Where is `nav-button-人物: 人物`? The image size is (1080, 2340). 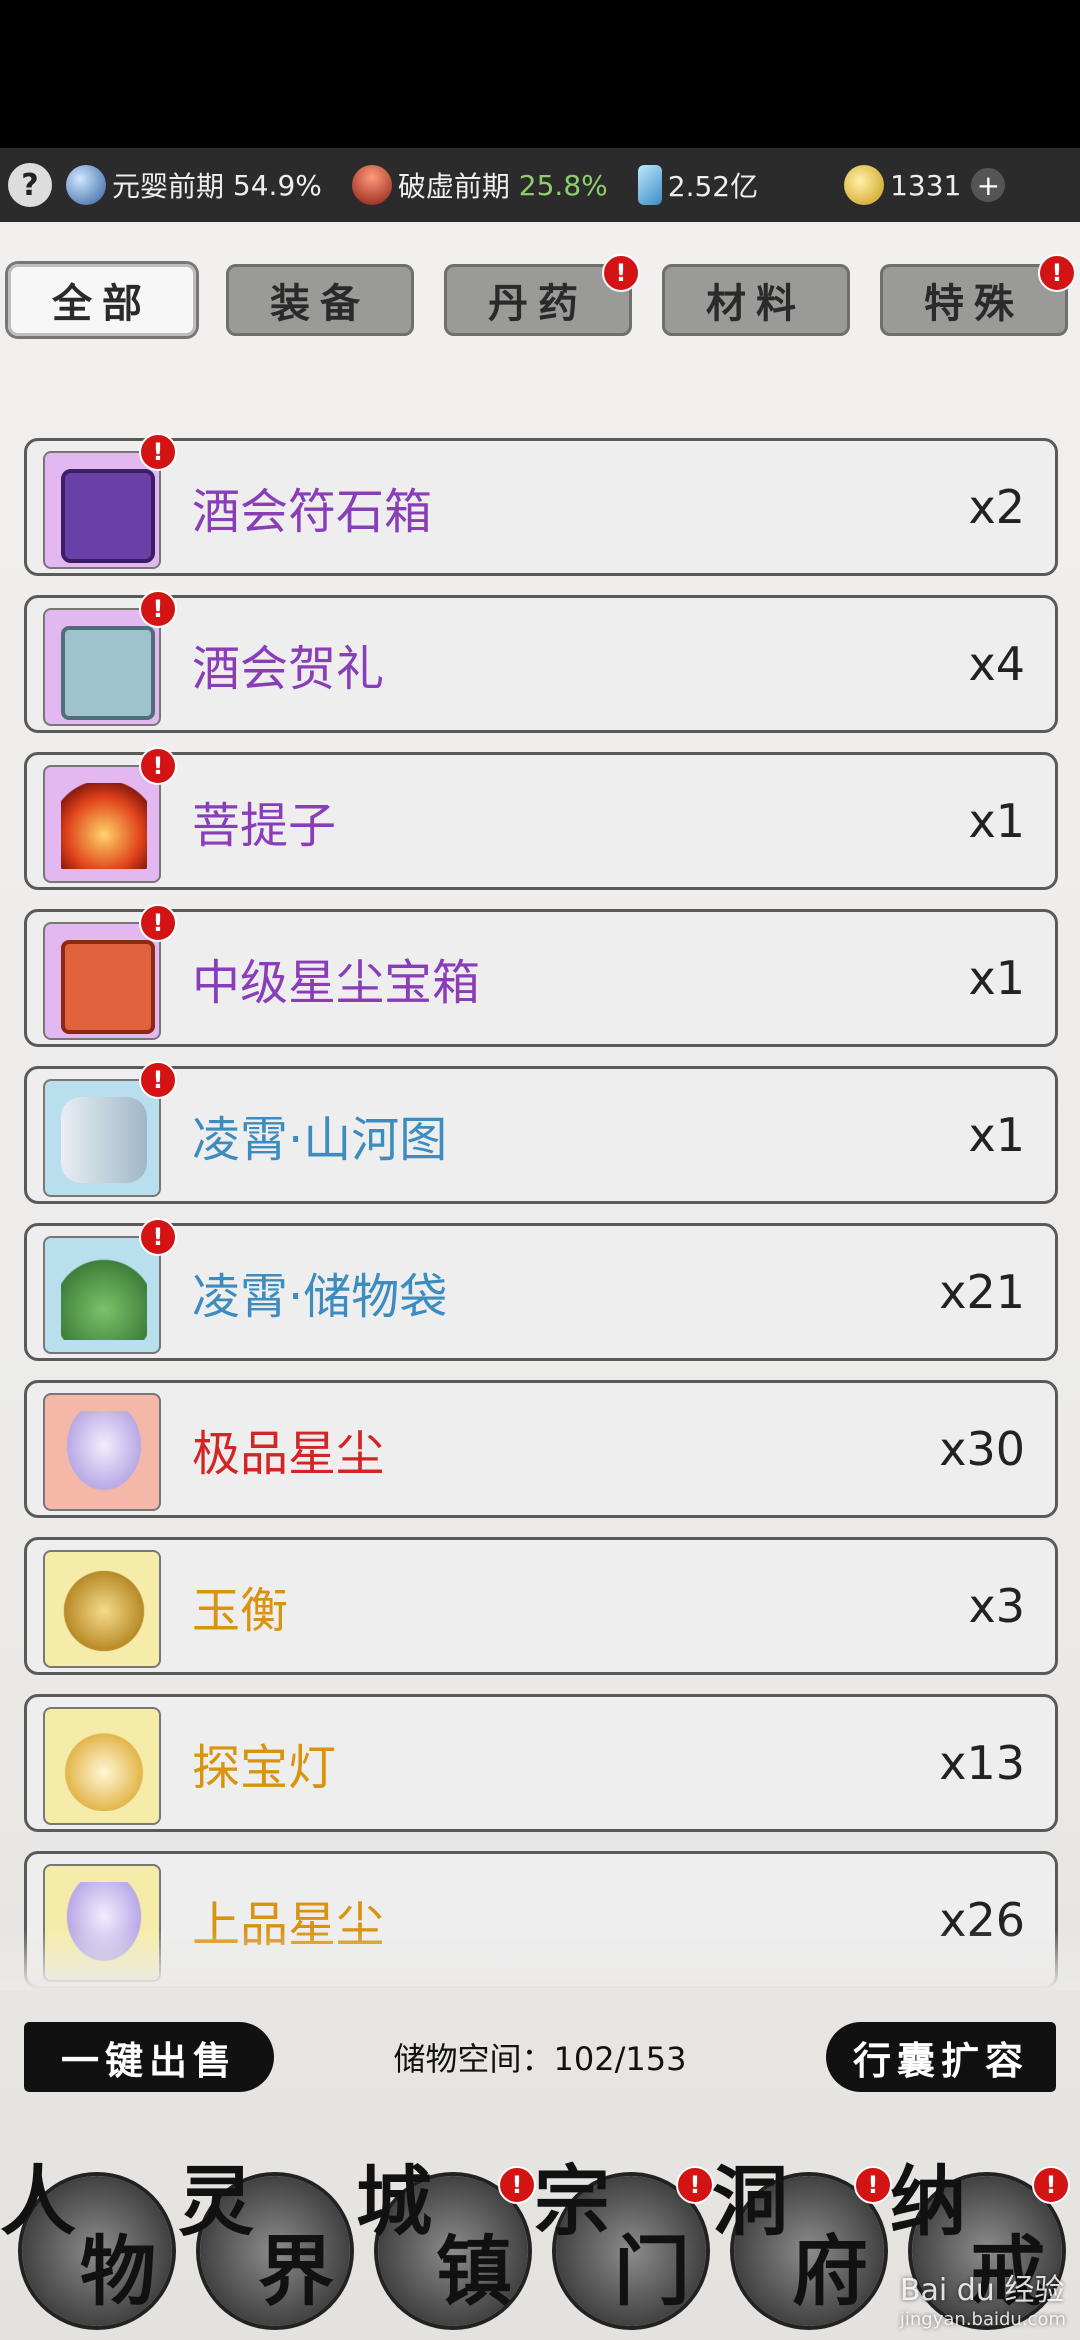
nav-button-人物: 人物 is located at coordinates (87, 2243).